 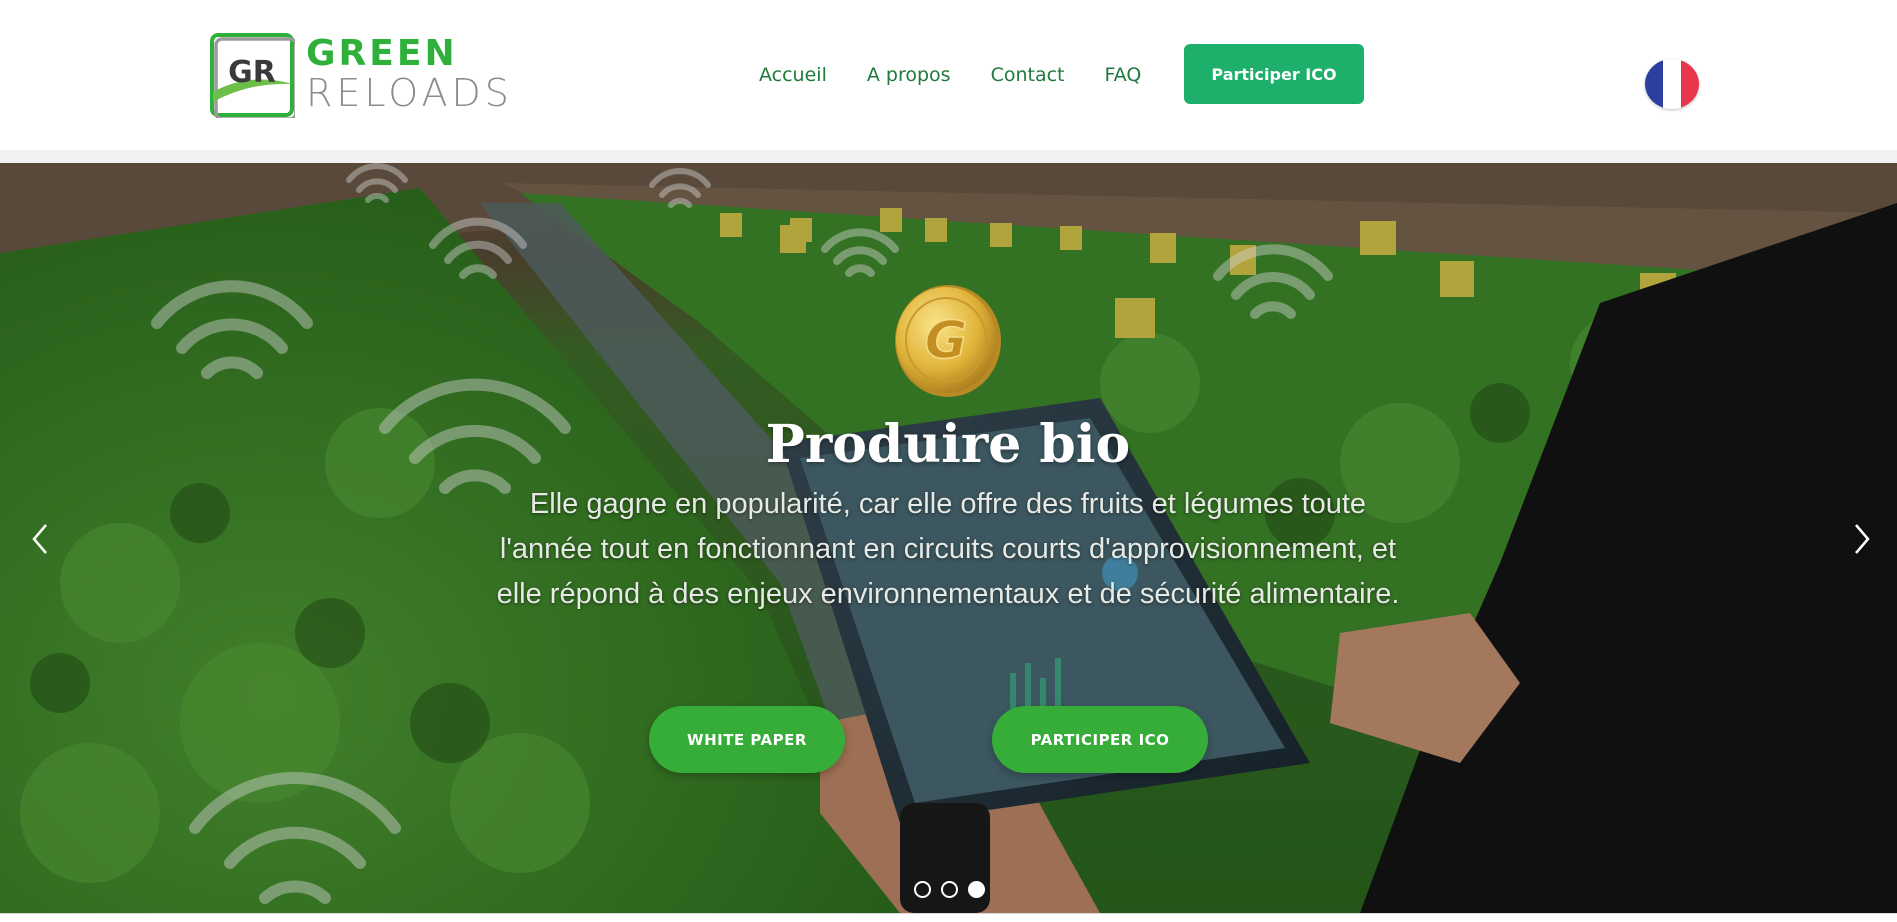 I want to click on header-divider, so click(x=948, y=156).